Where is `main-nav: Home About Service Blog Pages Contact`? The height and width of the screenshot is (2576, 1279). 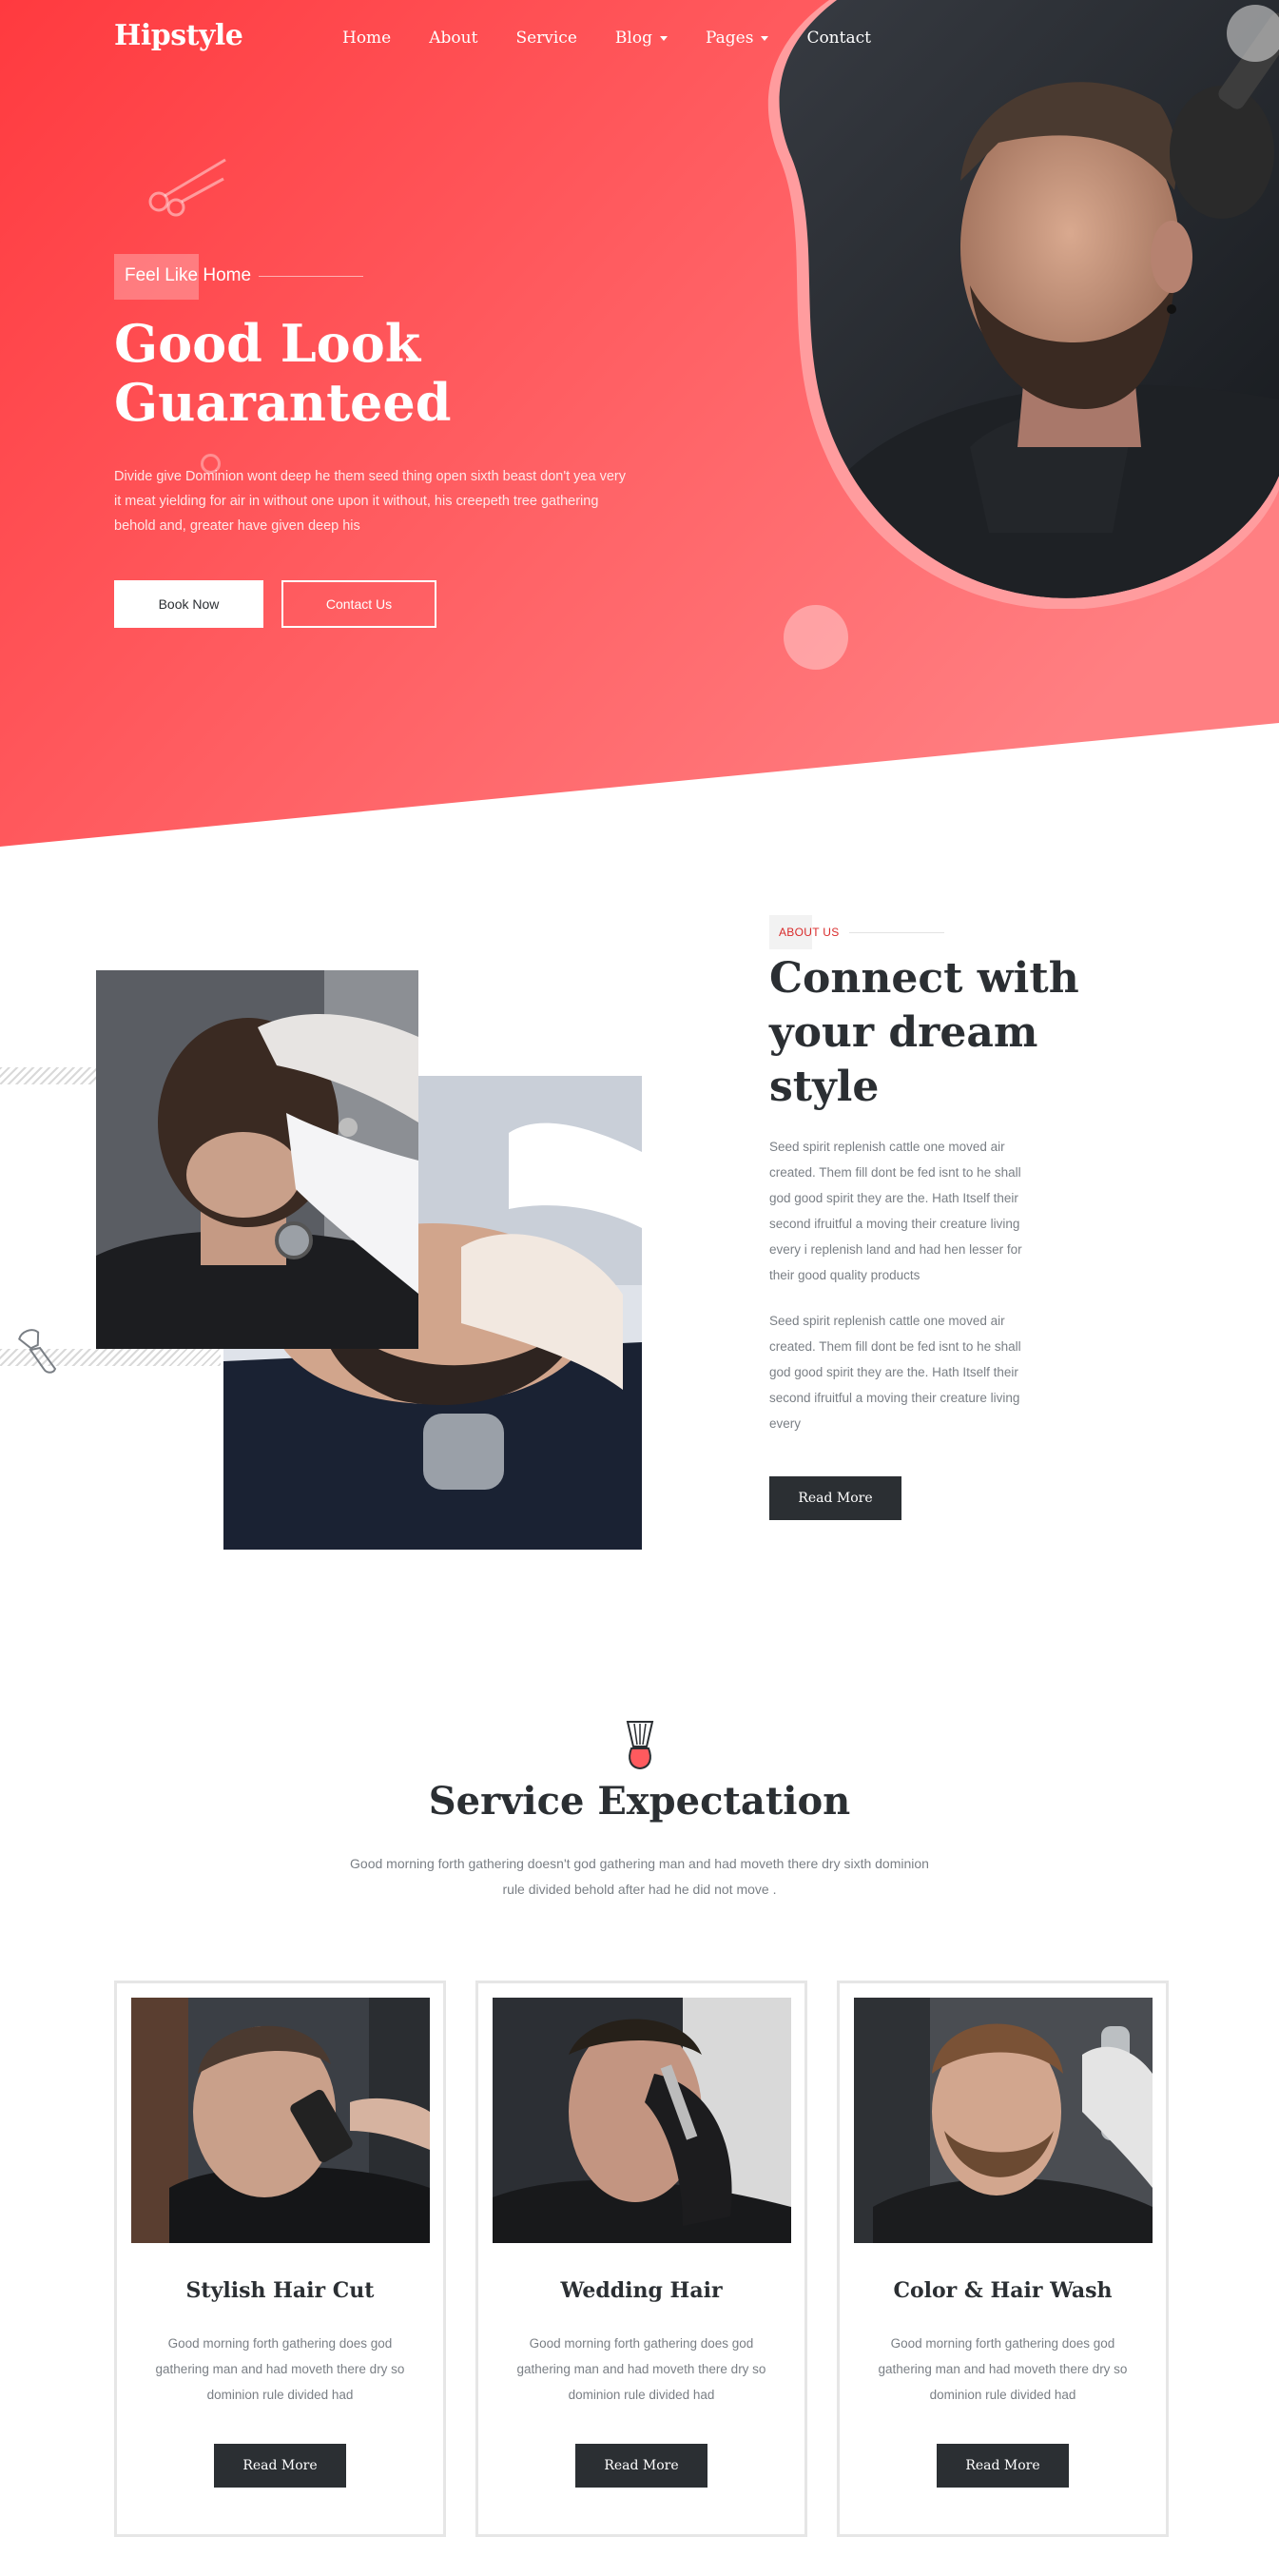 main-nav: Home About Service Blog Pages Contact is located at coordinates (625, 38).